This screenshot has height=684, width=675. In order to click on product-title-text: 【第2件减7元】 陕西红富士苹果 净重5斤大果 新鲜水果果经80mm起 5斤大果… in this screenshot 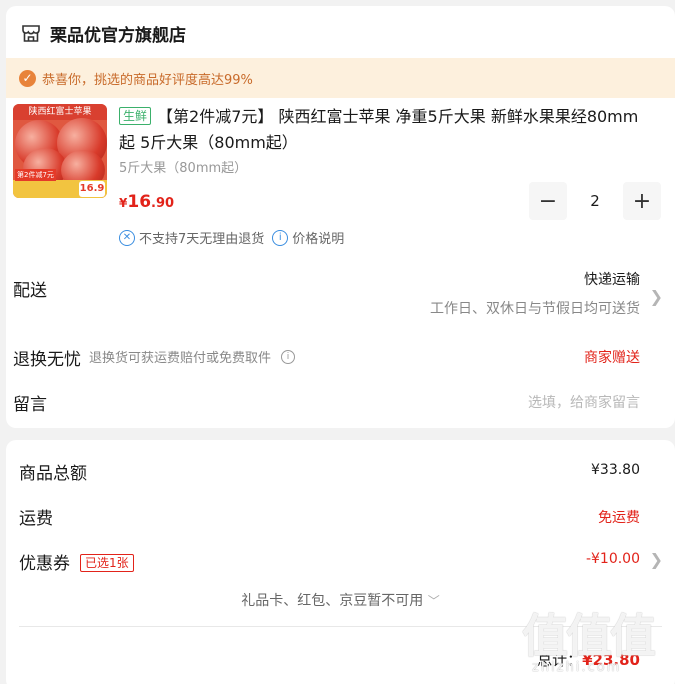, I will do `click(379, 129)`.